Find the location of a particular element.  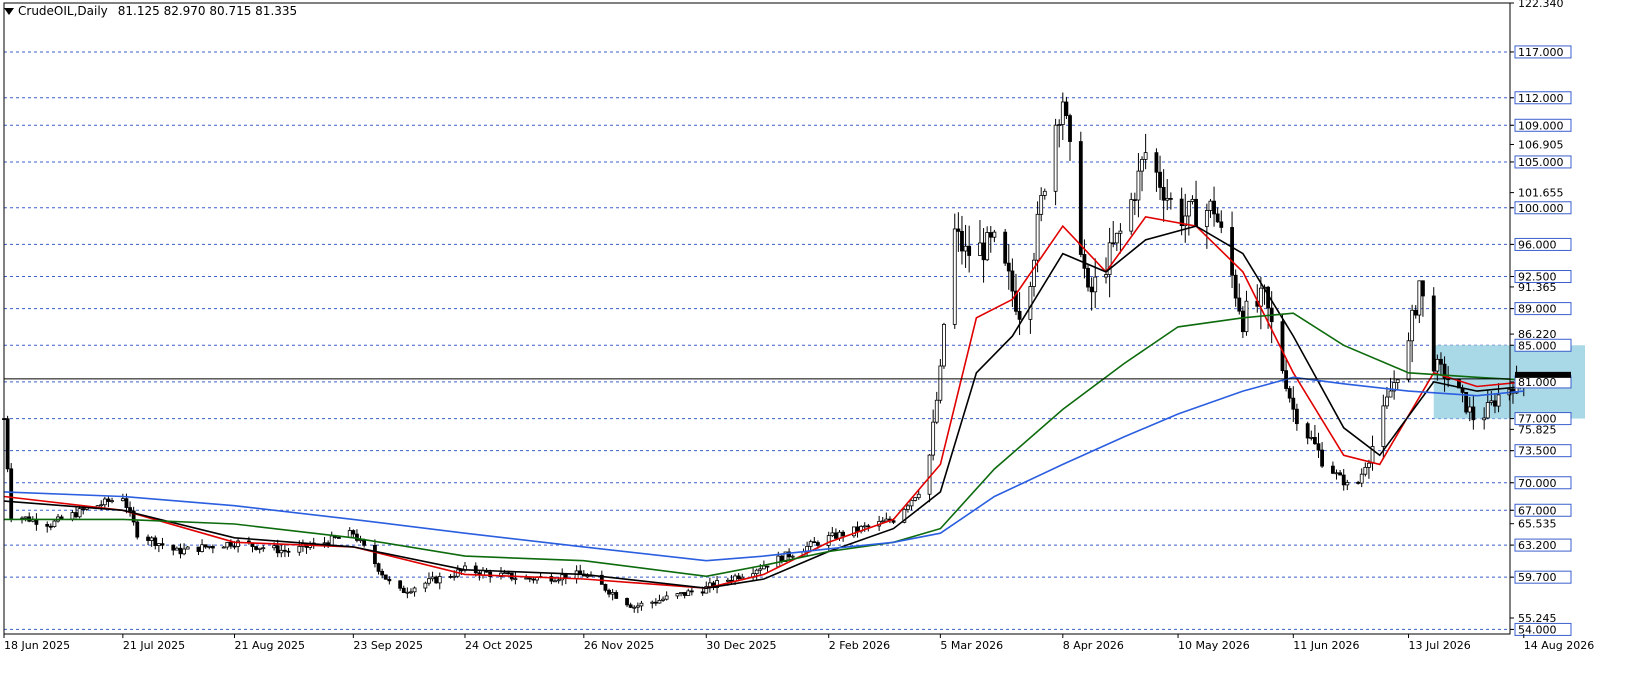

y-tick-label: 96.000 is located at coordinates (1537, 244).